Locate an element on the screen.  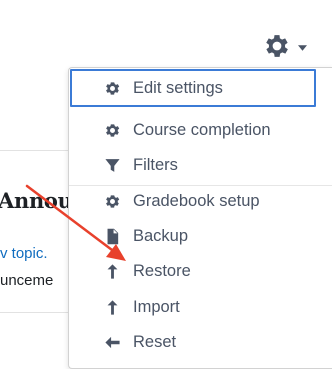
menu-item-label: Gradebook setup is located at coordinates (196, 201).